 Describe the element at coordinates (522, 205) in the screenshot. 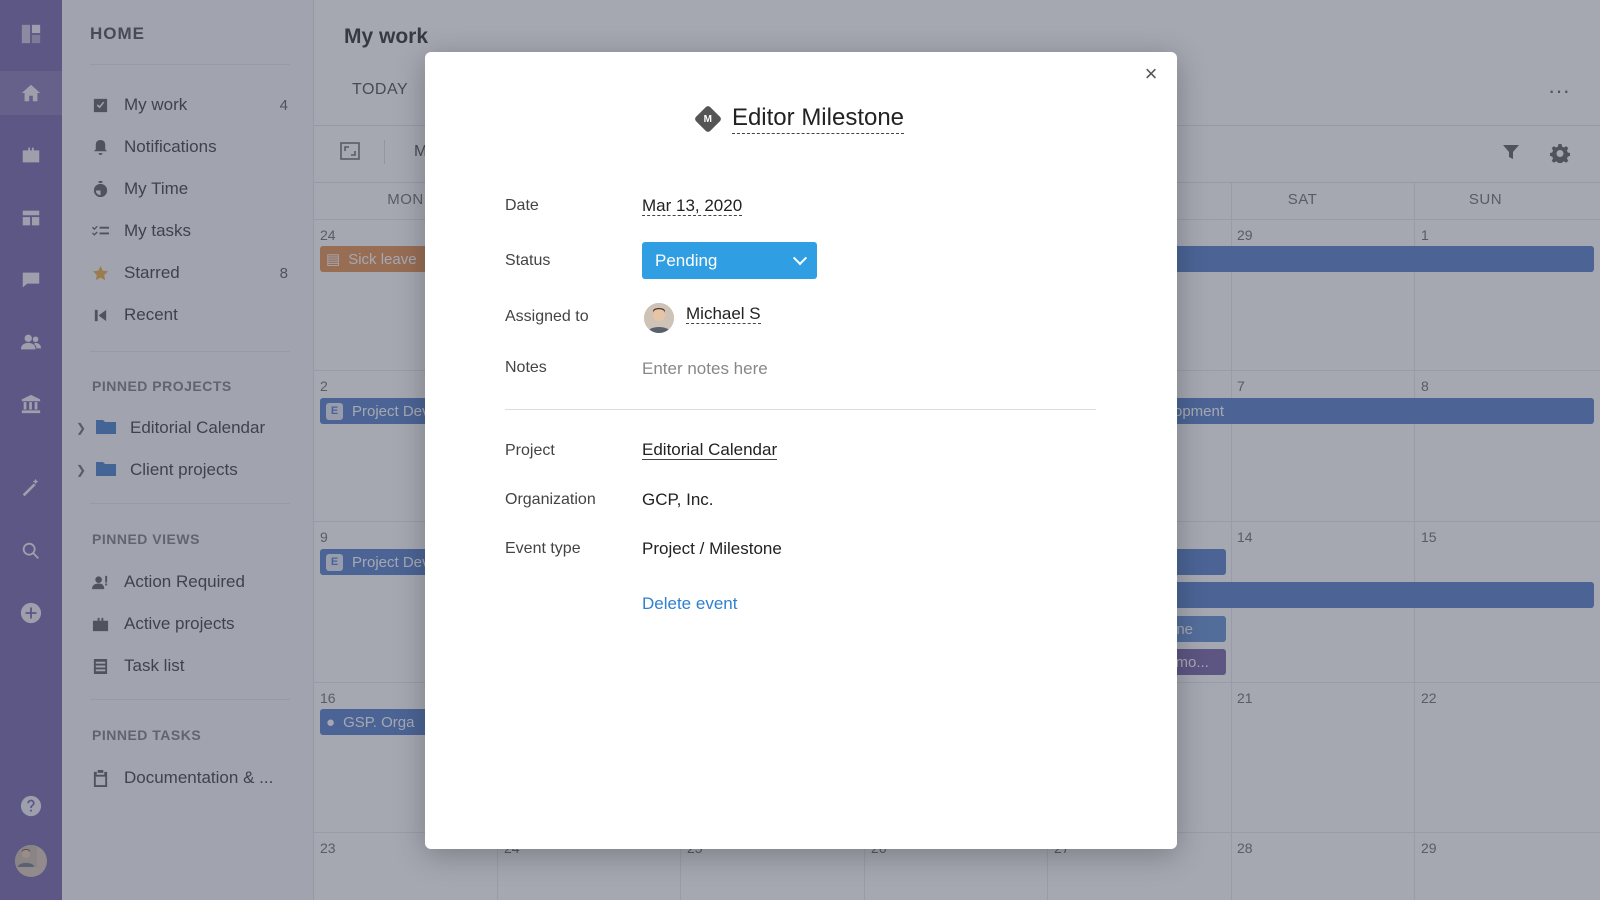

I see `date-label: Date` at that location.